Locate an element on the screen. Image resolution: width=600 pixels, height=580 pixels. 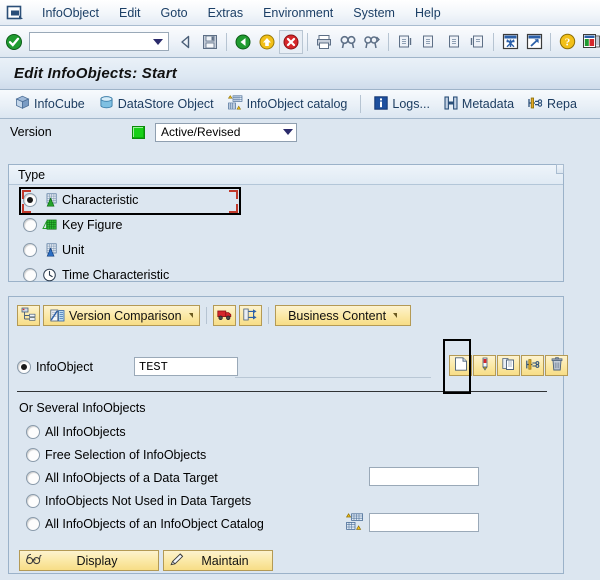
repair-label: Repa is located at coordinates (562, 104).